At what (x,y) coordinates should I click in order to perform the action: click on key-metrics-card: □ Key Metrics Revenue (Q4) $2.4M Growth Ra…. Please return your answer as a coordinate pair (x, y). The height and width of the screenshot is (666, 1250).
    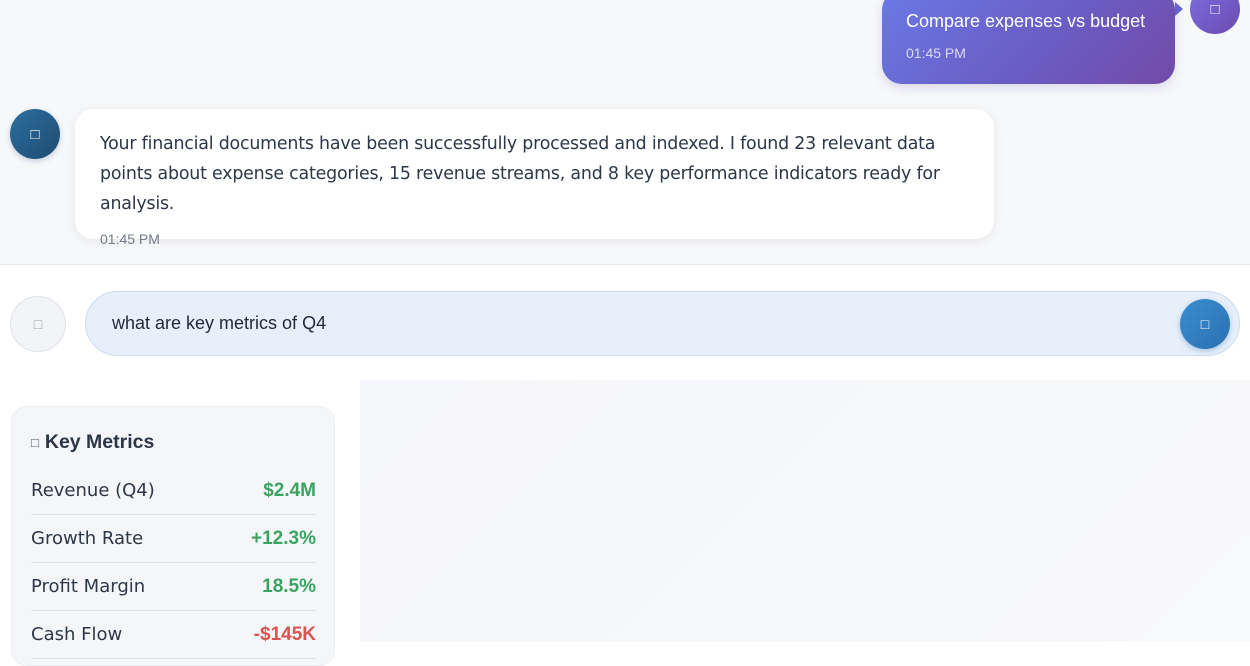
    Looking at the image, I should click on (173, 536).